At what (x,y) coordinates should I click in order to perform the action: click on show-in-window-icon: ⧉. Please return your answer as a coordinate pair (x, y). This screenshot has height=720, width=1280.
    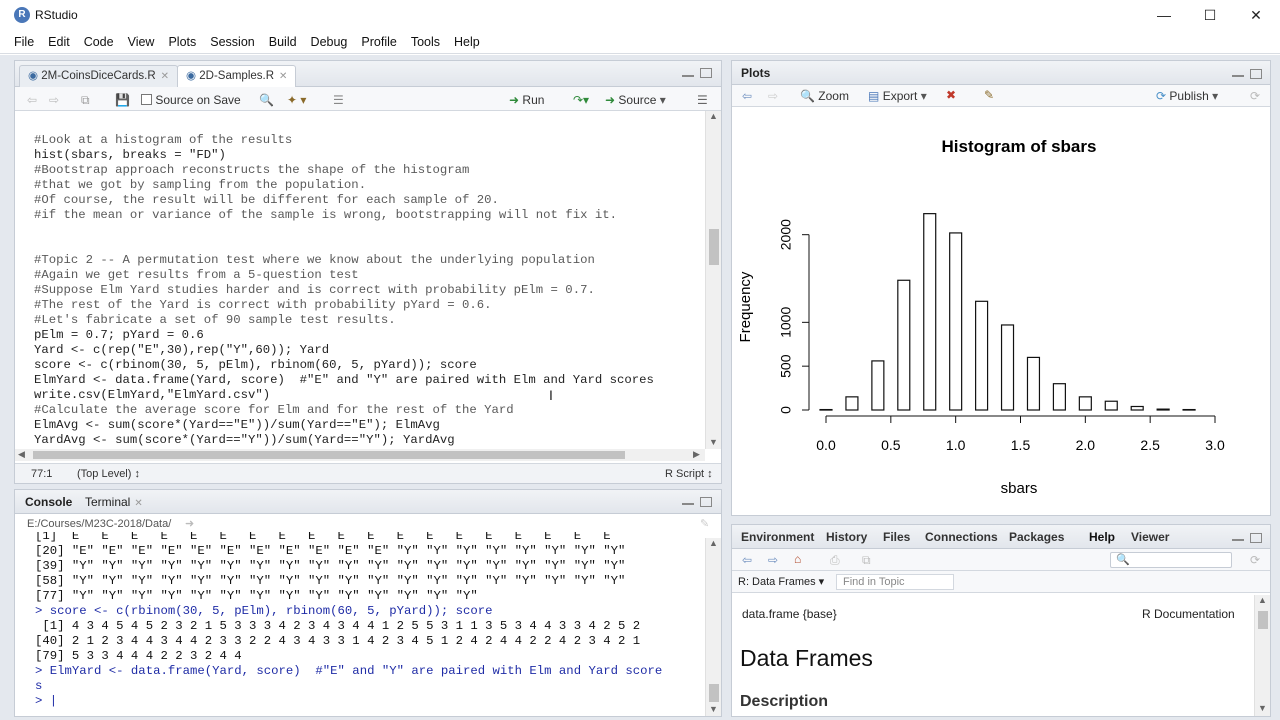
    Looking at the image, I should click on (85, 100).